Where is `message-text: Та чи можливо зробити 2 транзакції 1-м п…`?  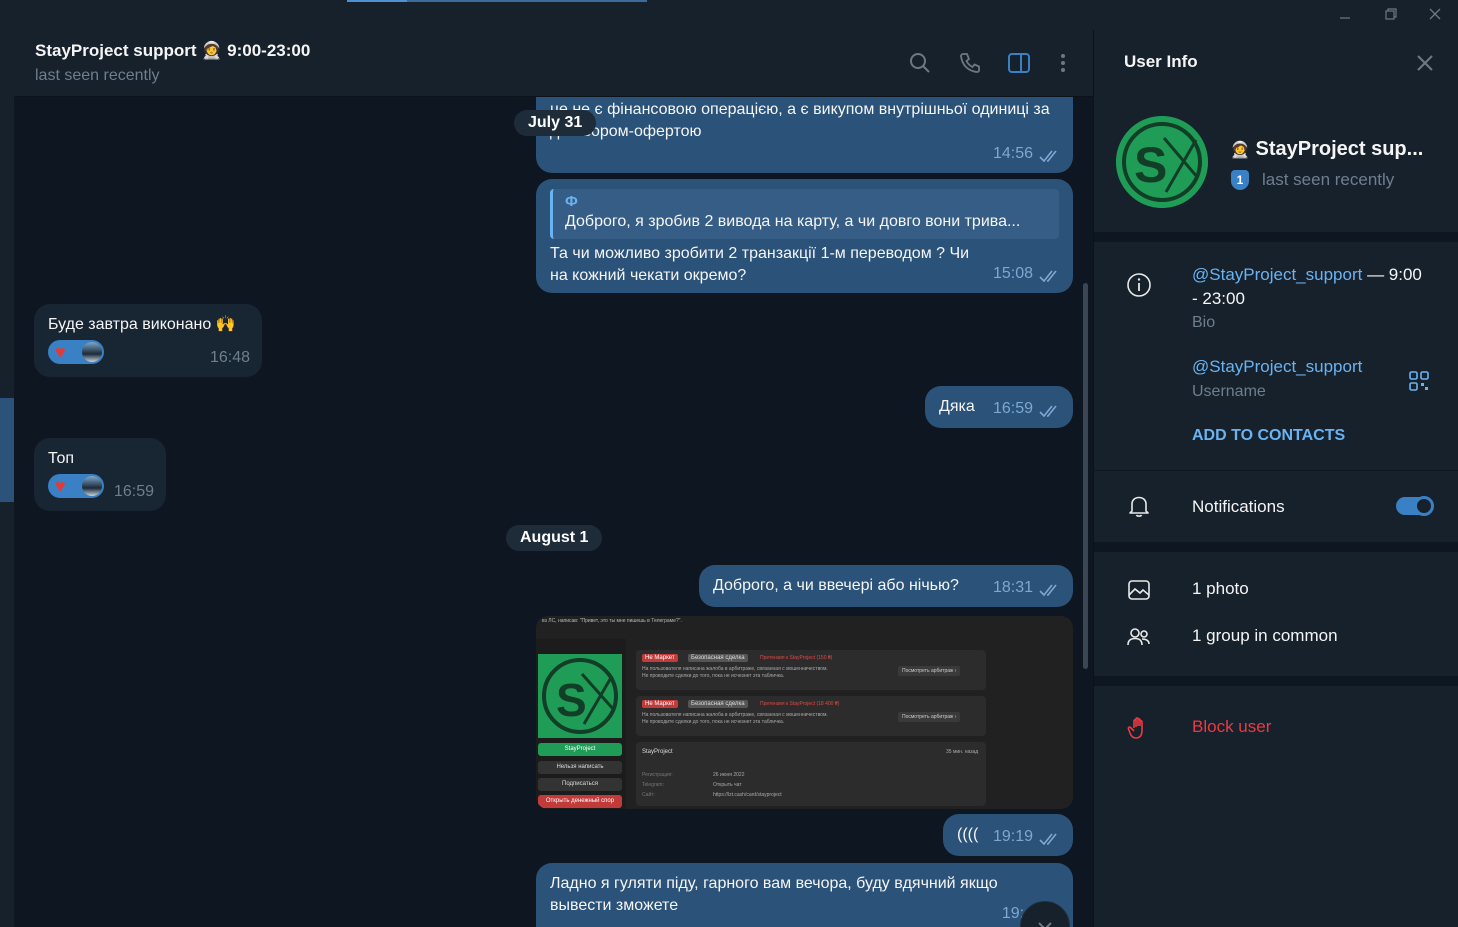 message-text: Та чи можливо зробити 2 транзакції 1-м п… is located at coordinates (760, 264).